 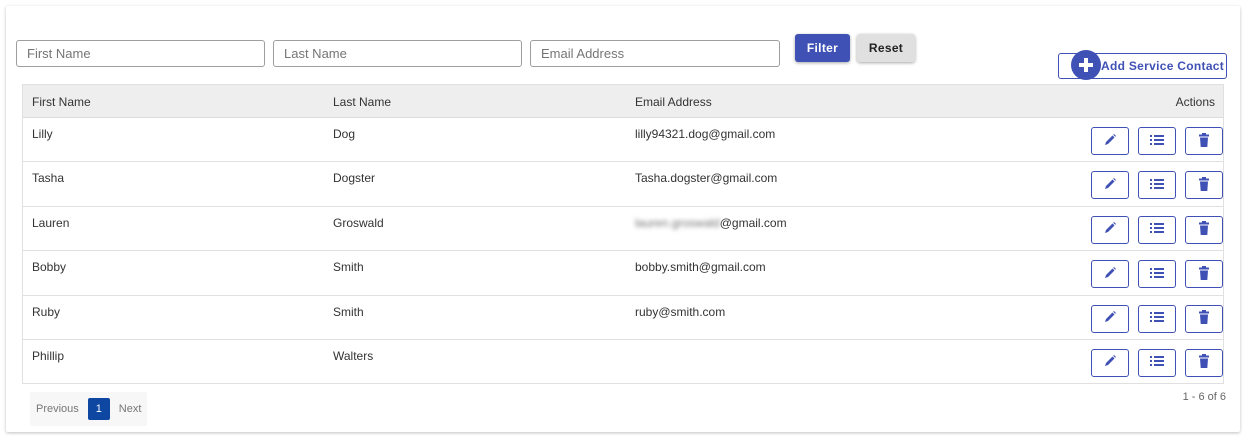 I want to click on last-name-input, so click(x=397, y=53).